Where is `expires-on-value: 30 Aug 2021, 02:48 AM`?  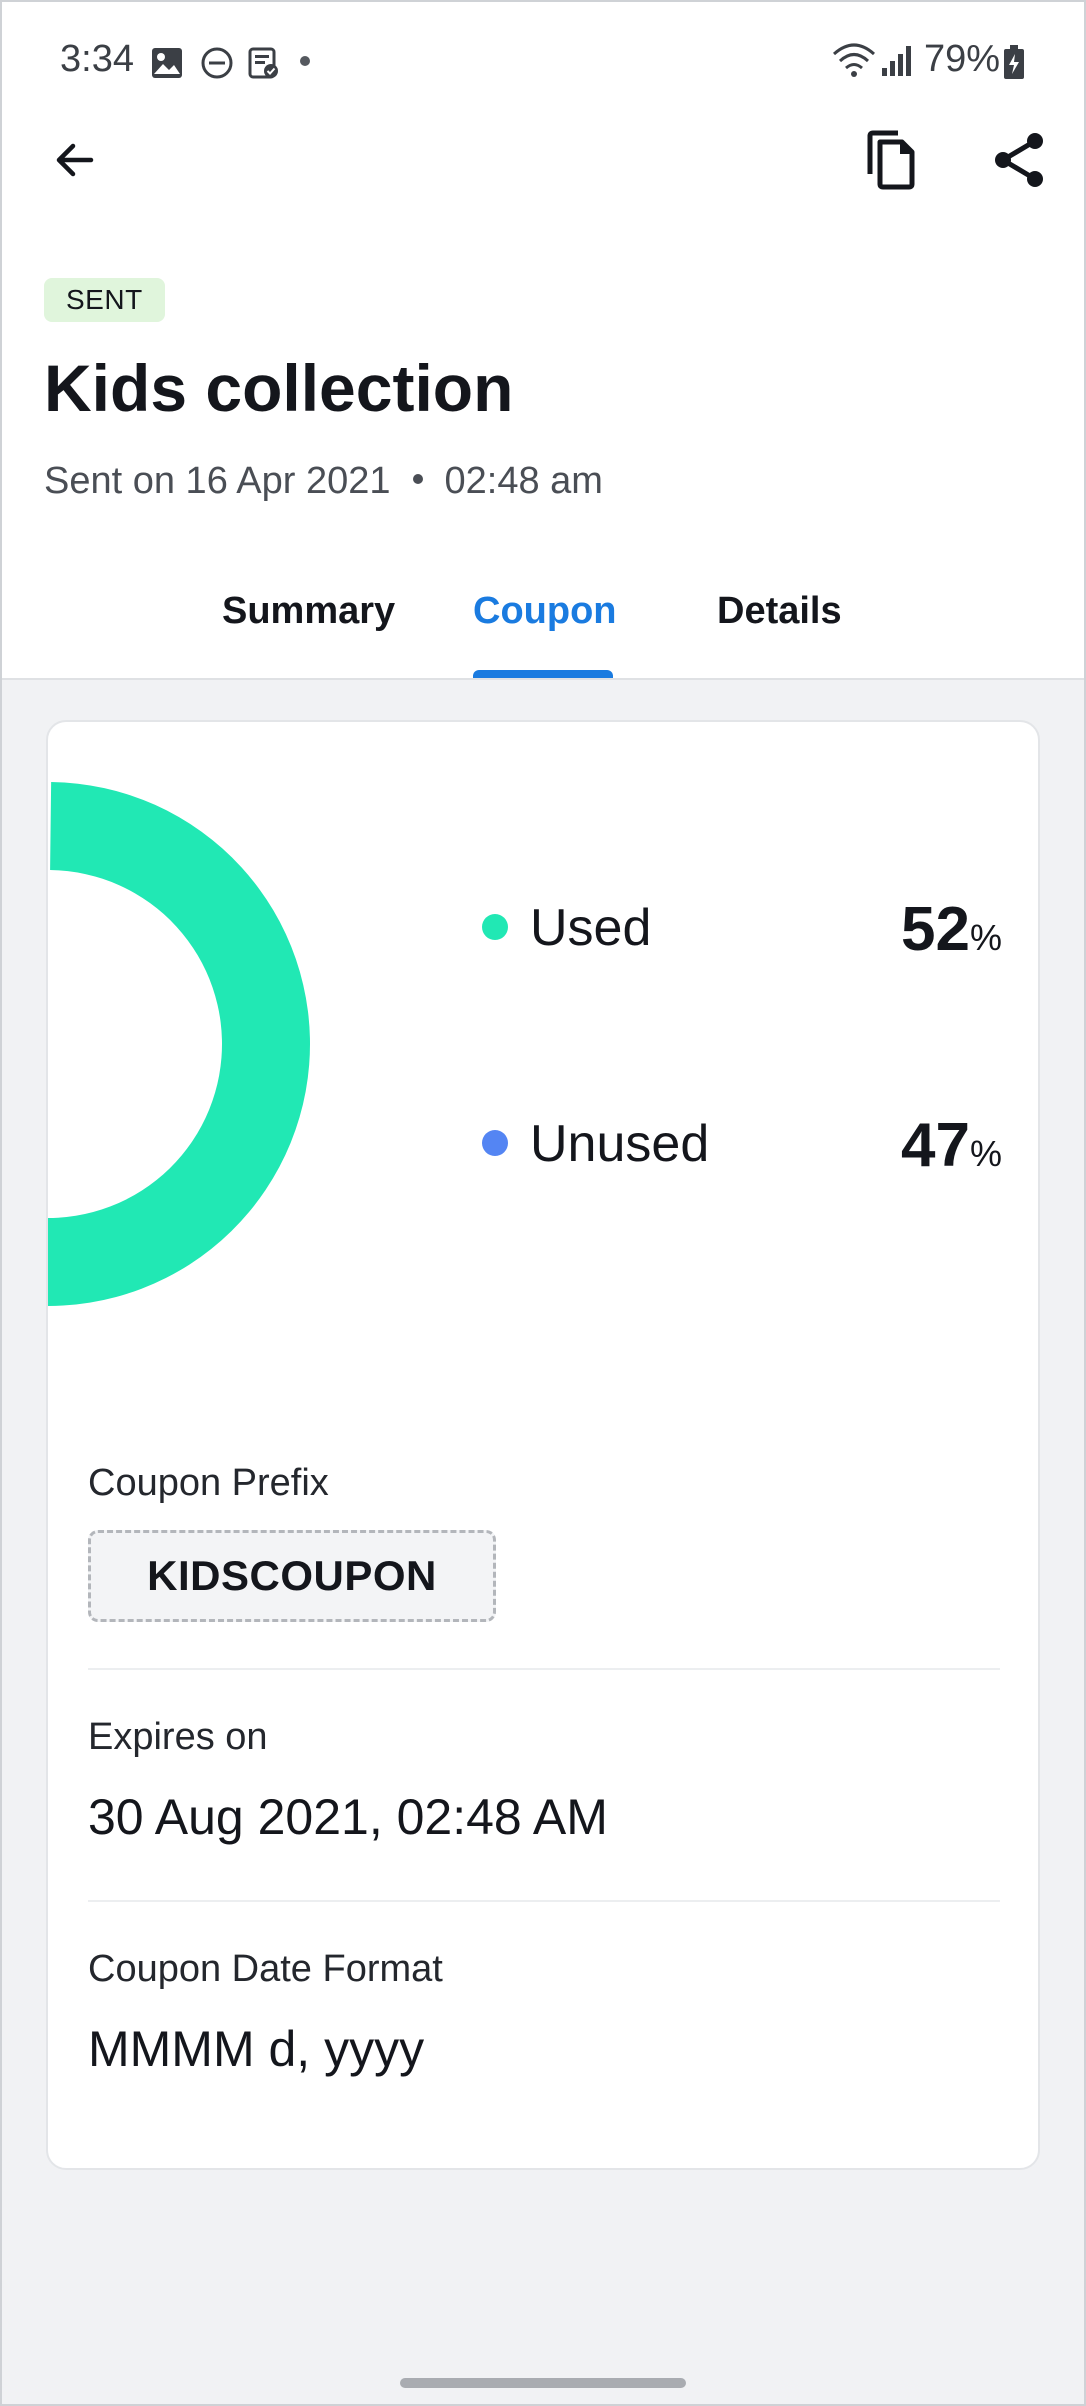 expires-on-value: 30 Aug 2021, 02:48 AM is located at coordinates (348, 1817).